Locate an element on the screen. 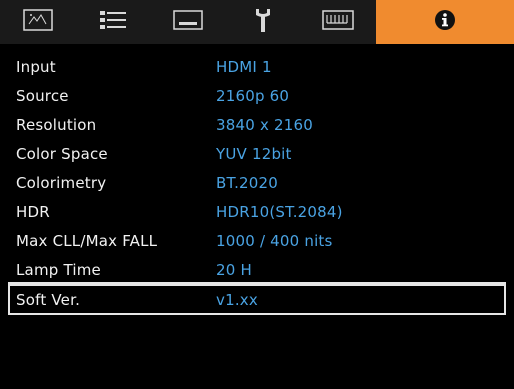 The height and width of the screenshot is (389, 514). picture-icon is located at coordinates (37, 22).